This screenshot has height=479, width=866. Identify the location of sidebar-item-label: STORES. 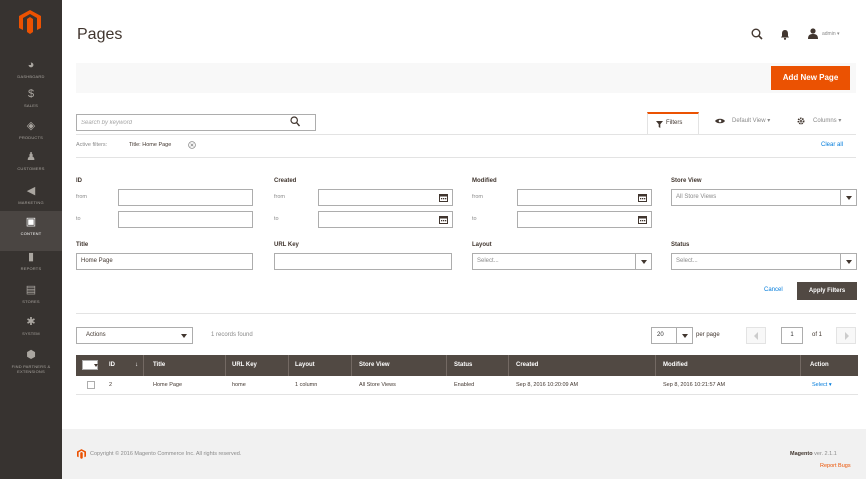
(31, 301).